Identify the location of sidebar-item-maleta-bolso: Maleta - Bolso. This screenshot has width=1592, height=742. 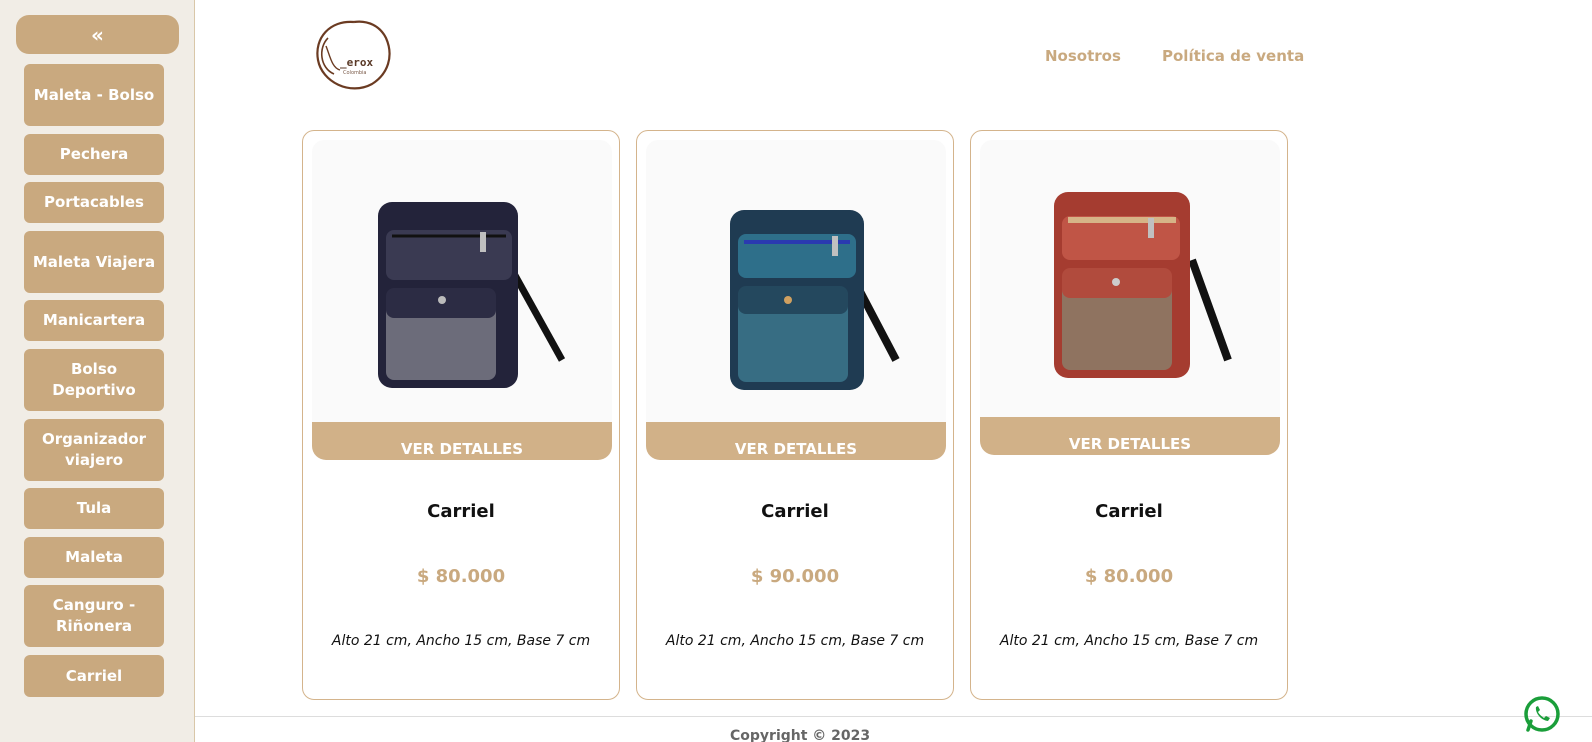
(94, 95).